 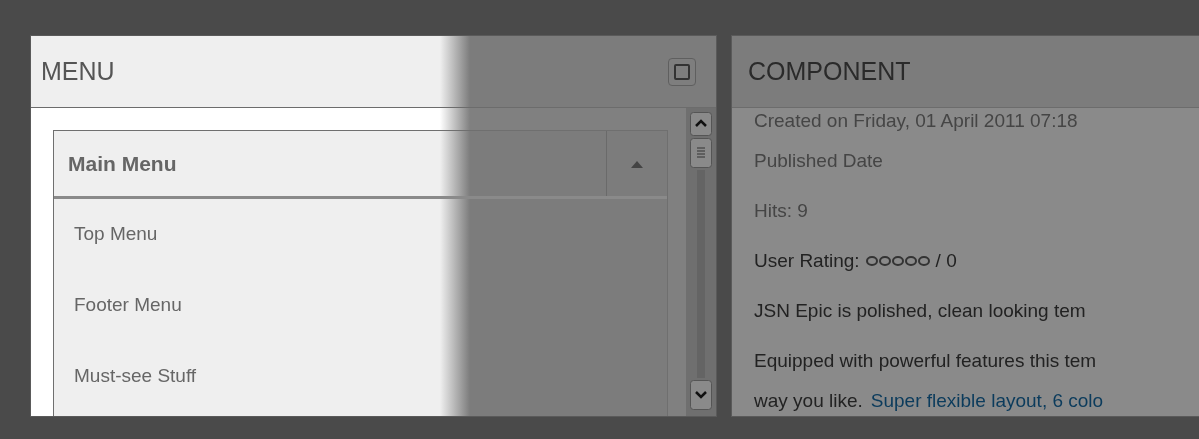 I want to click on scroll-thumb-icon, so click(x=701, y=153).